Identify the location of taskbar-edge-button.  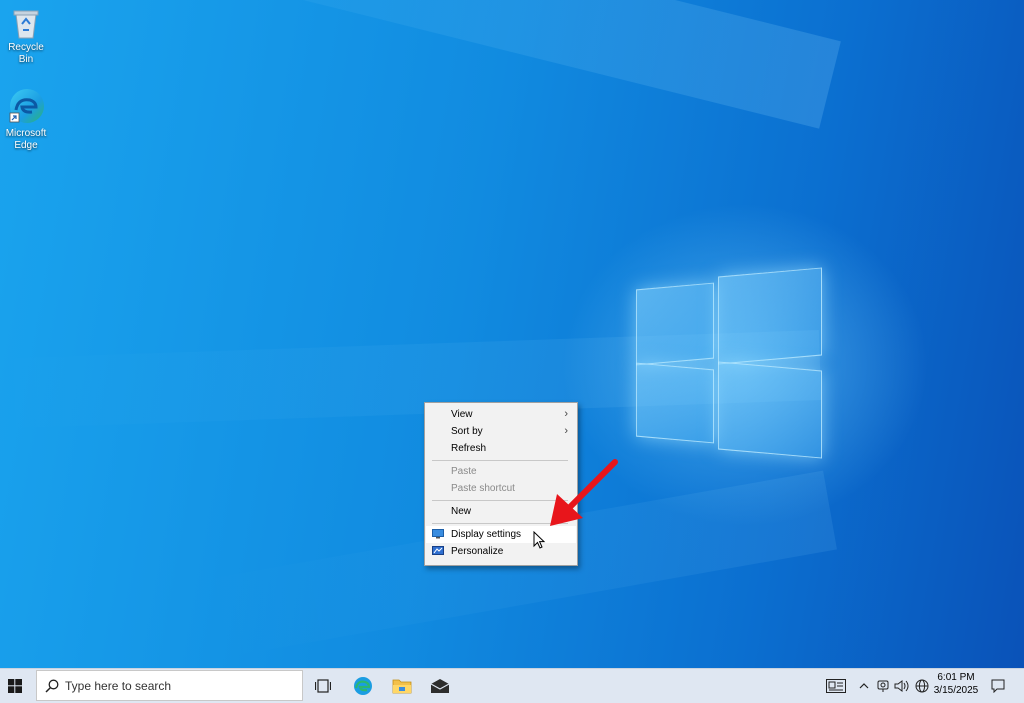
(363, 686).